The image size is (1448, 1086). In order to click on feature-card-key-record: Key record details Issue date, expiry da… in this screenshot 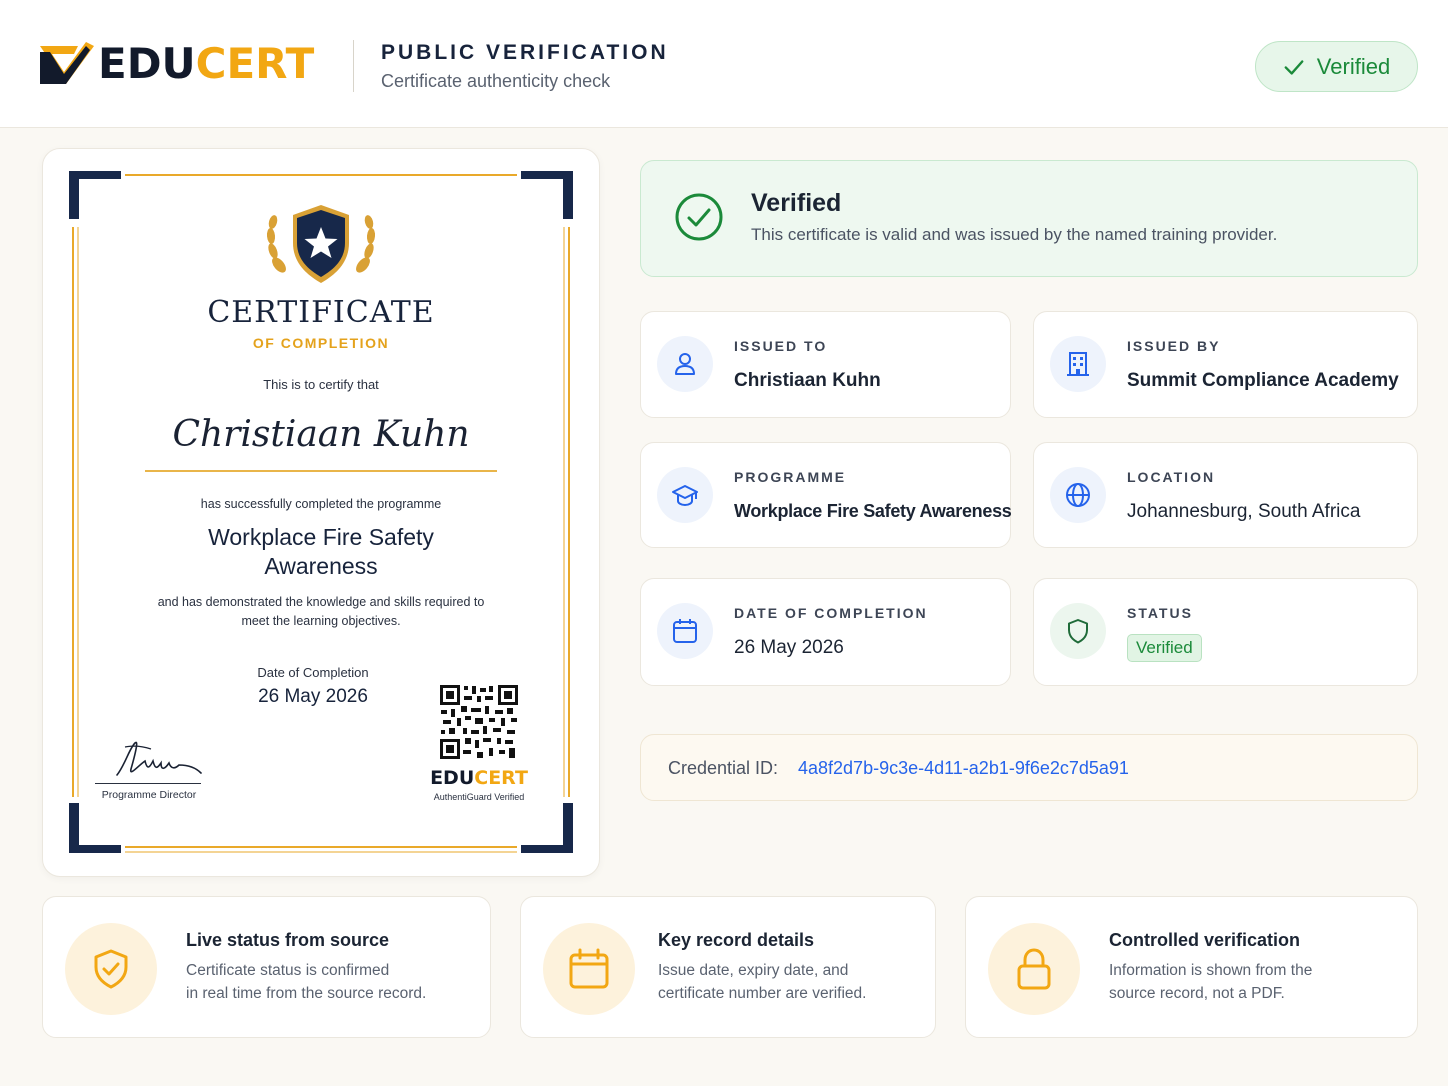, I will do `click(728, 967)`.